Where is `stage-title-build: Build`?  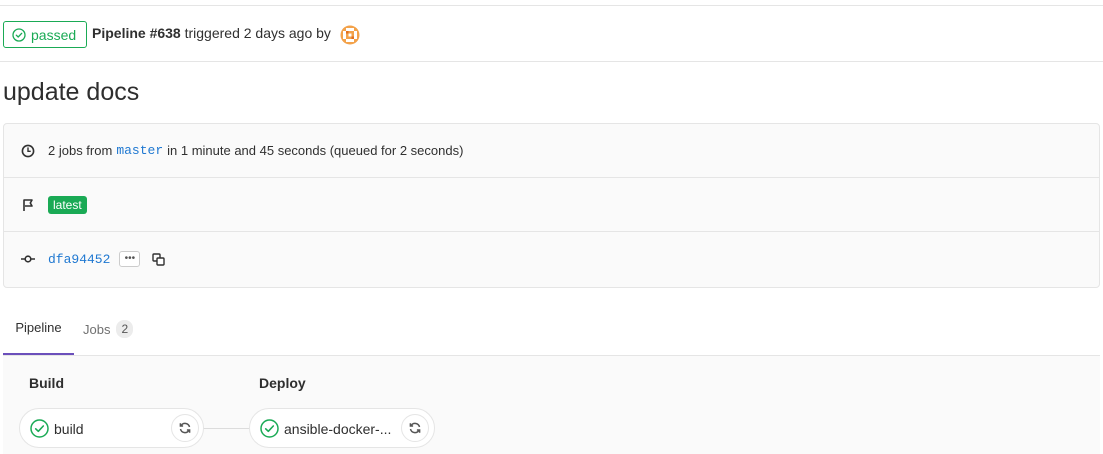
stage-title-build: Build is located at coordinates (46, 383).